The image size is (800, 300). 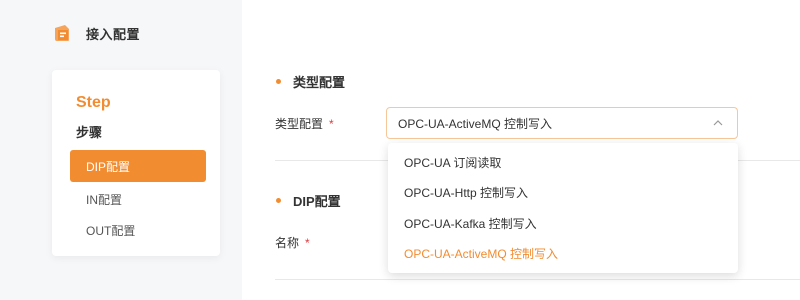 What do you see at coordinates (563, 162) in the screenshot?
I see `dropdown-option: OPC-UA 订阅读取` at bounding box center [563, 162].